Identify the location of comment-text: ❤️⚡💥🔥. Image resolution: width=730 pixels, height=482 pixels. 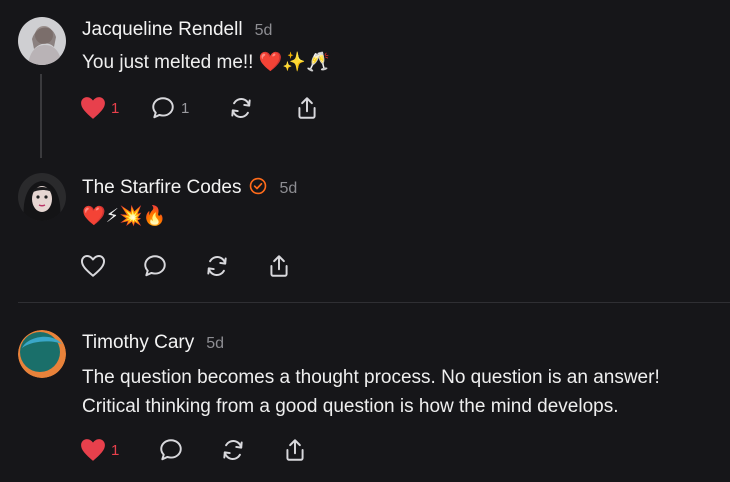
(124, 216).